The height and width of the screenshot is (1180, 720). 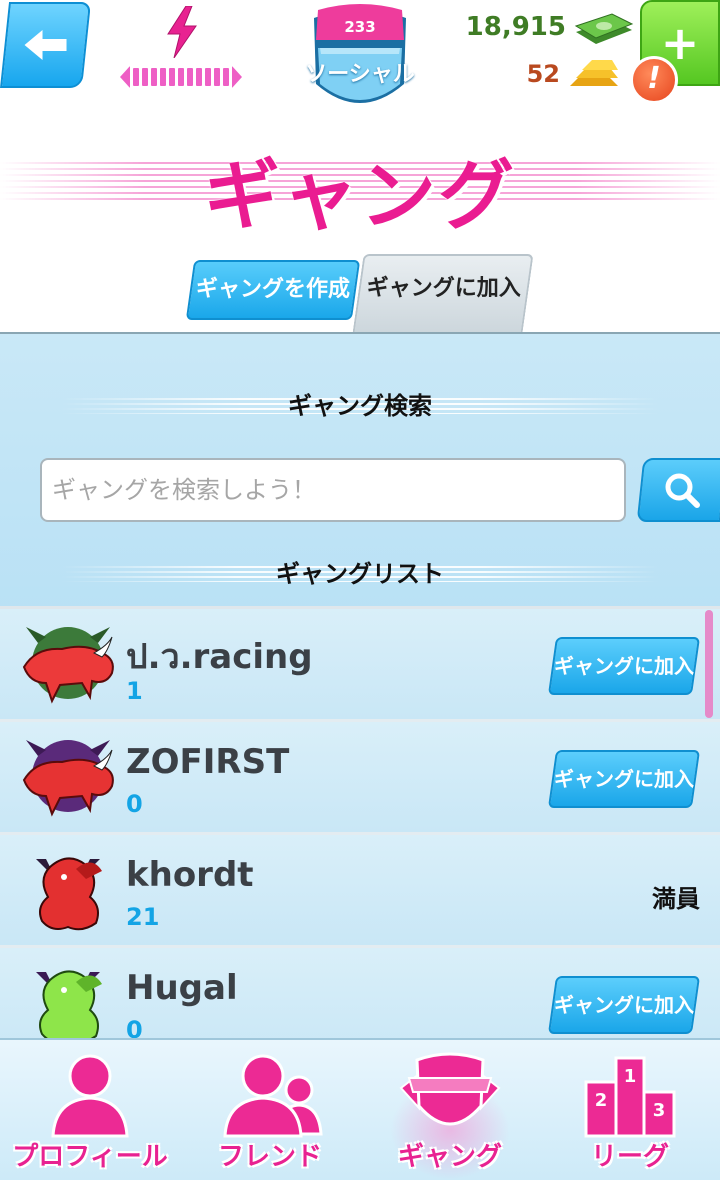 What do you see at coordinates (682, 490) in the screenshot?
I see `search-icon` at bounding box center [682, 490].